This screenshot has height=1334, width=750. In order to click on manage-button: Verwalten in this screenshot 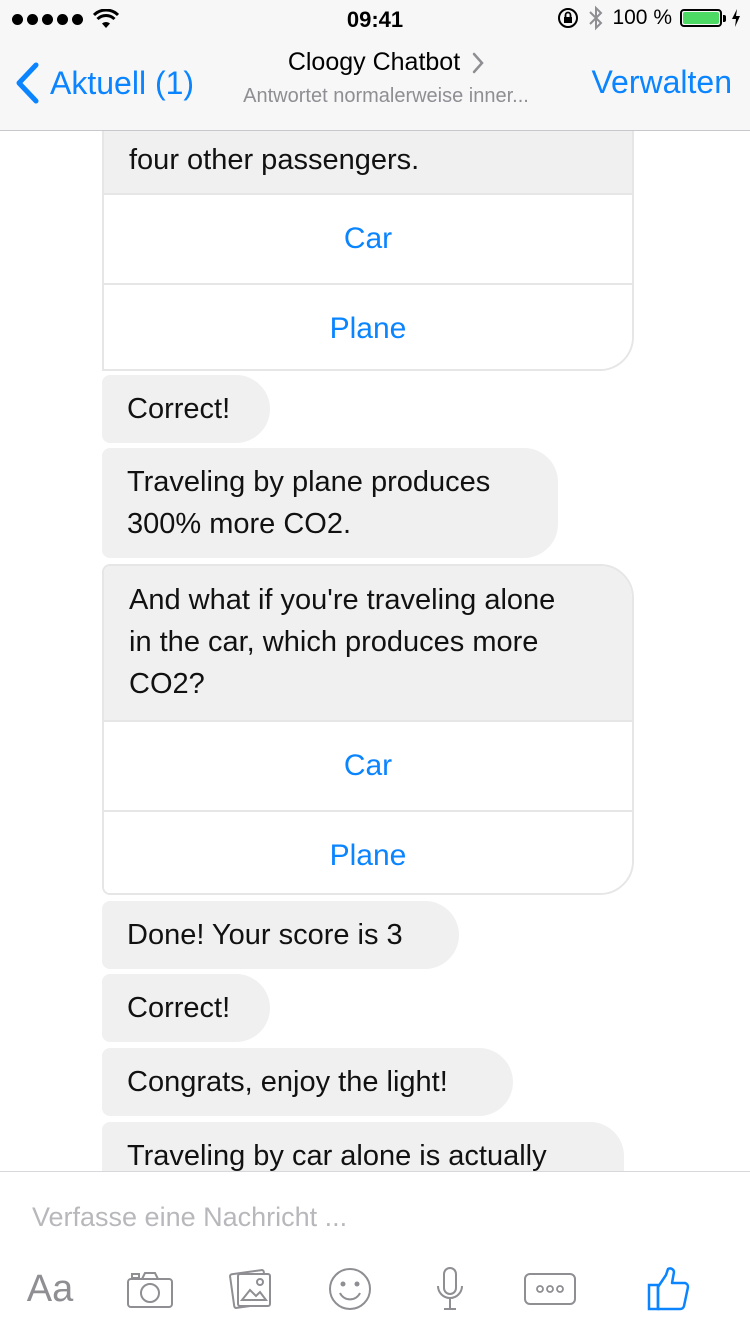, I will do `click(661, 82)`.